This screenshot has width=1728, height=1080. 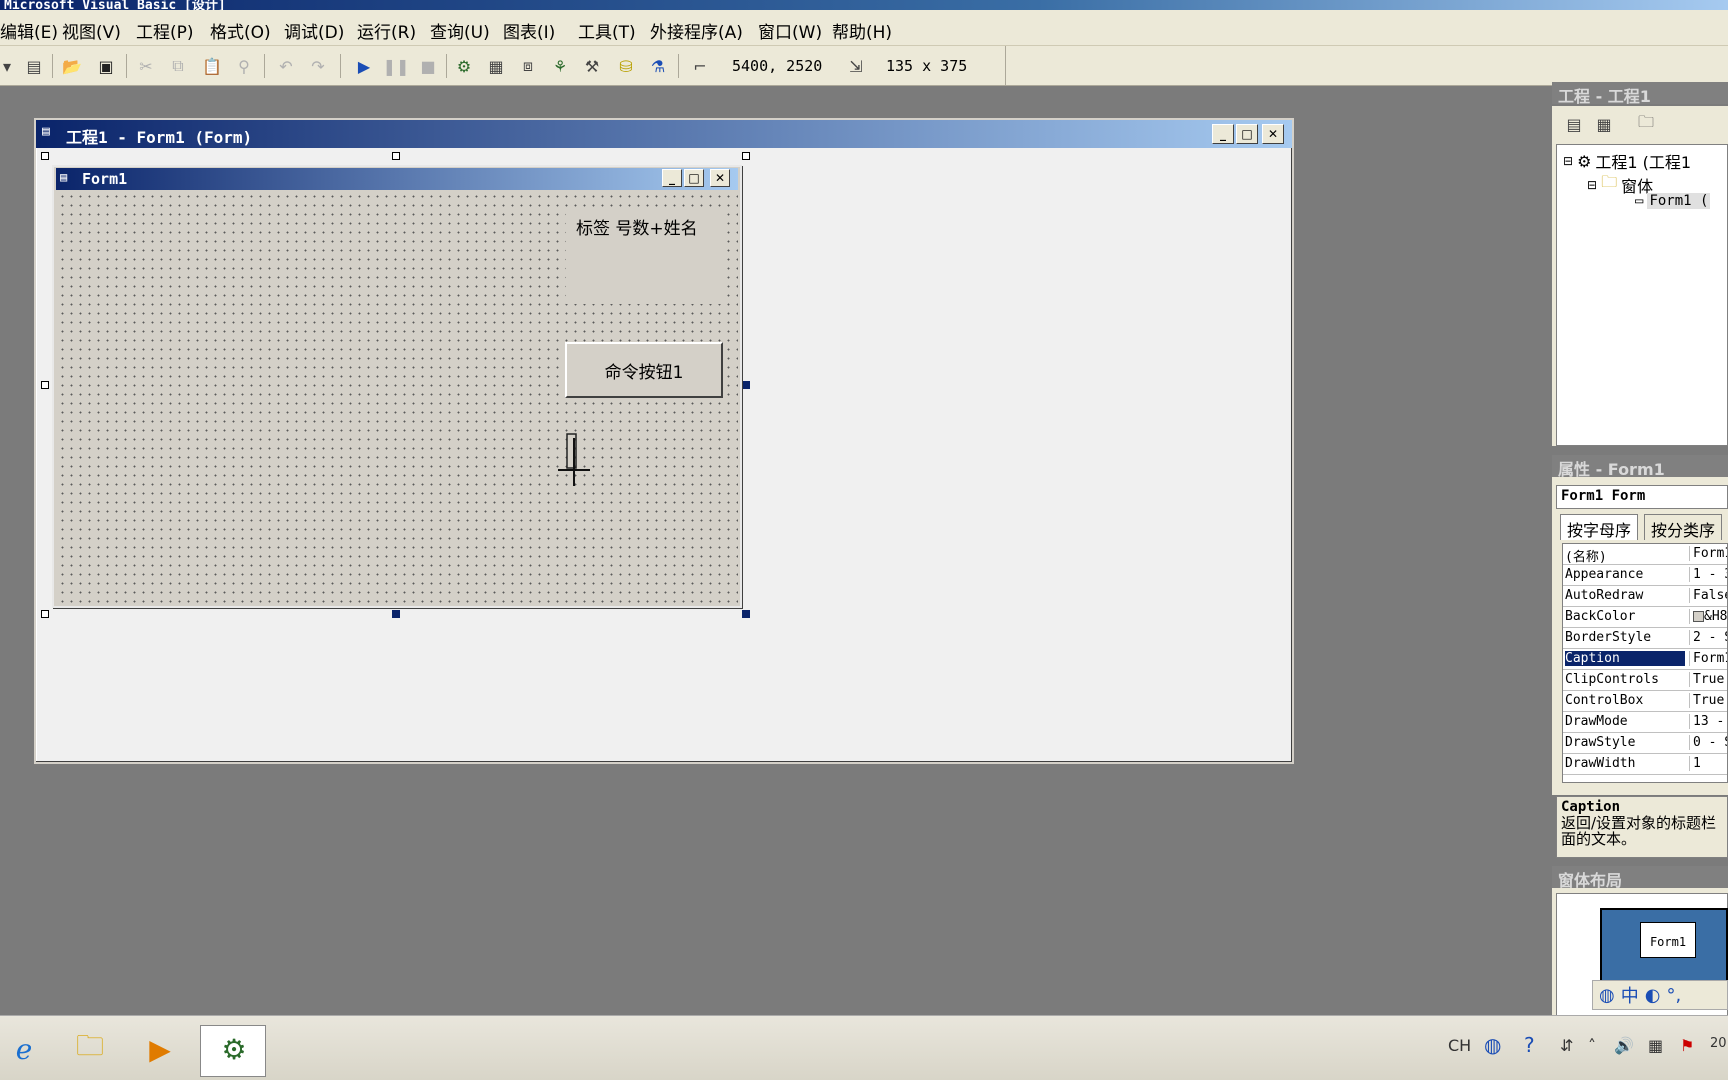 I want to click on view-code-icon: ▤, so click(x=1574, y=124).